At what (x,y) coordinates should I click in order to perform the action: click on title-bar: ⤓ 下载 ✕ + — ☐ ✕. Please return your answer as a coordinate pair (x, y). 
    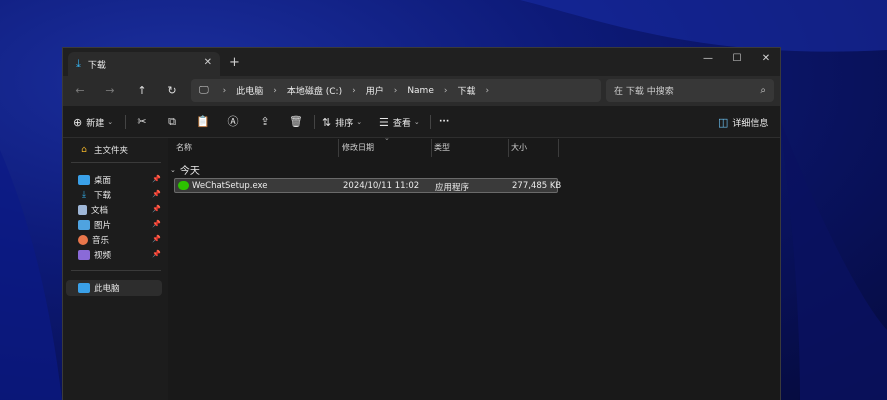
    Looking at the image, I should click on (421, 62).